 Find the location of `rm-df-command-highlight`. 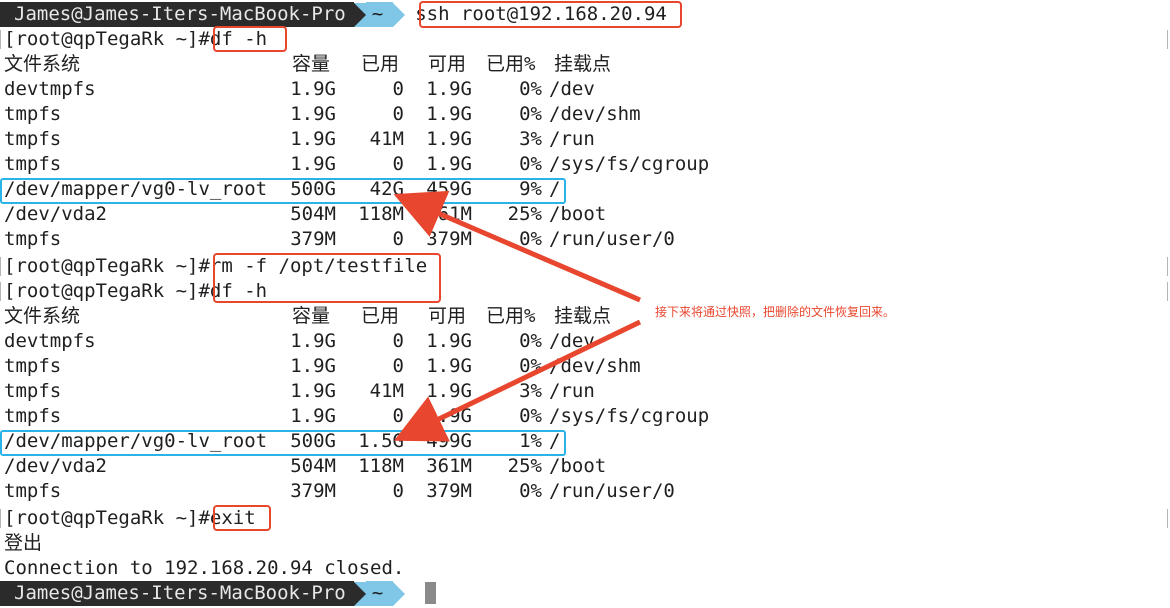

rm-df-command-highlight is located at coordinates (327, 278).